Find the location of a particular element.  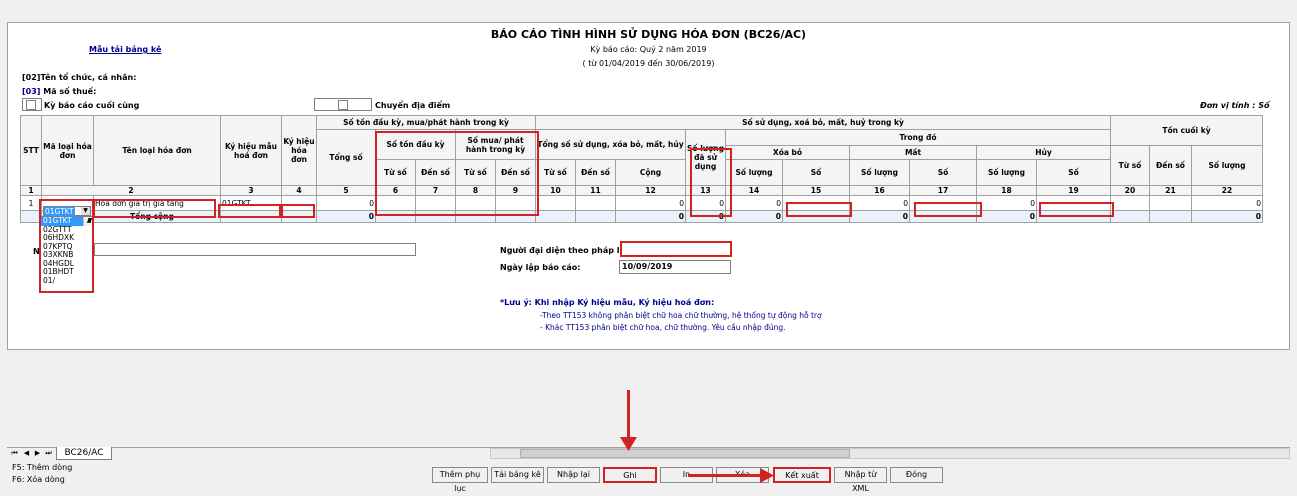

total-ton-cuoi: 0 is located at coordinates (1227, 216).